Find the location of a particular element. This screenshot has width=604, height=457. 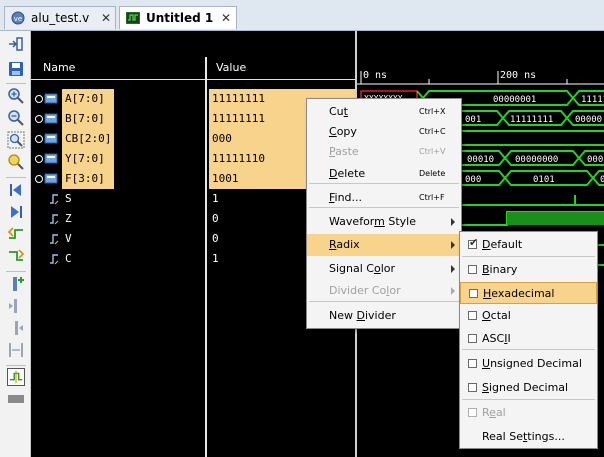

tab-untitled-1: Untitled 1 ✕ is located at coordinates (178, 17).